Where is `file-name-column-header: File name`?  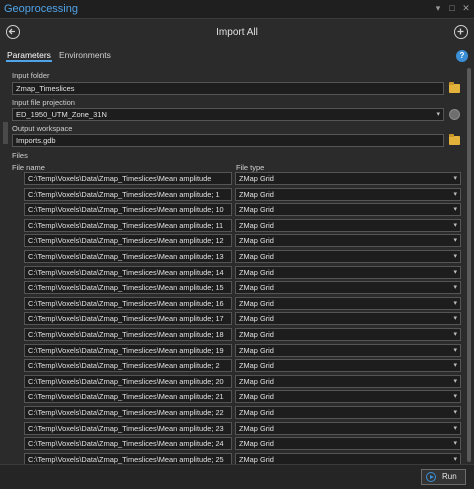 file-name-column-header: File name is located at coordinates (28, 167).